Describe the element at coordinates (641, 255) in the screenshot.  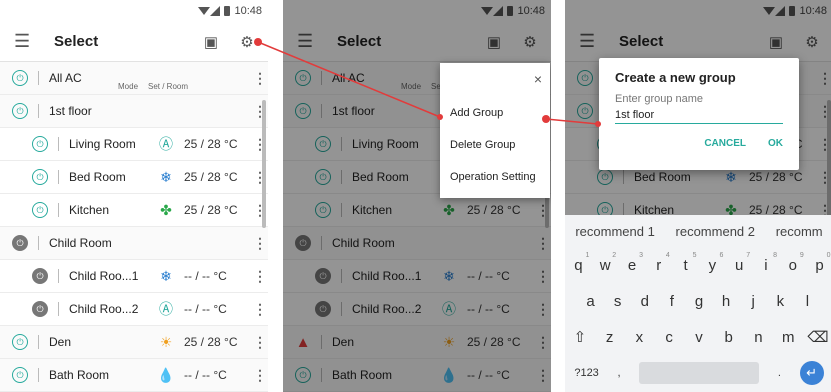
I see `key-number-hint: 3` at that location.